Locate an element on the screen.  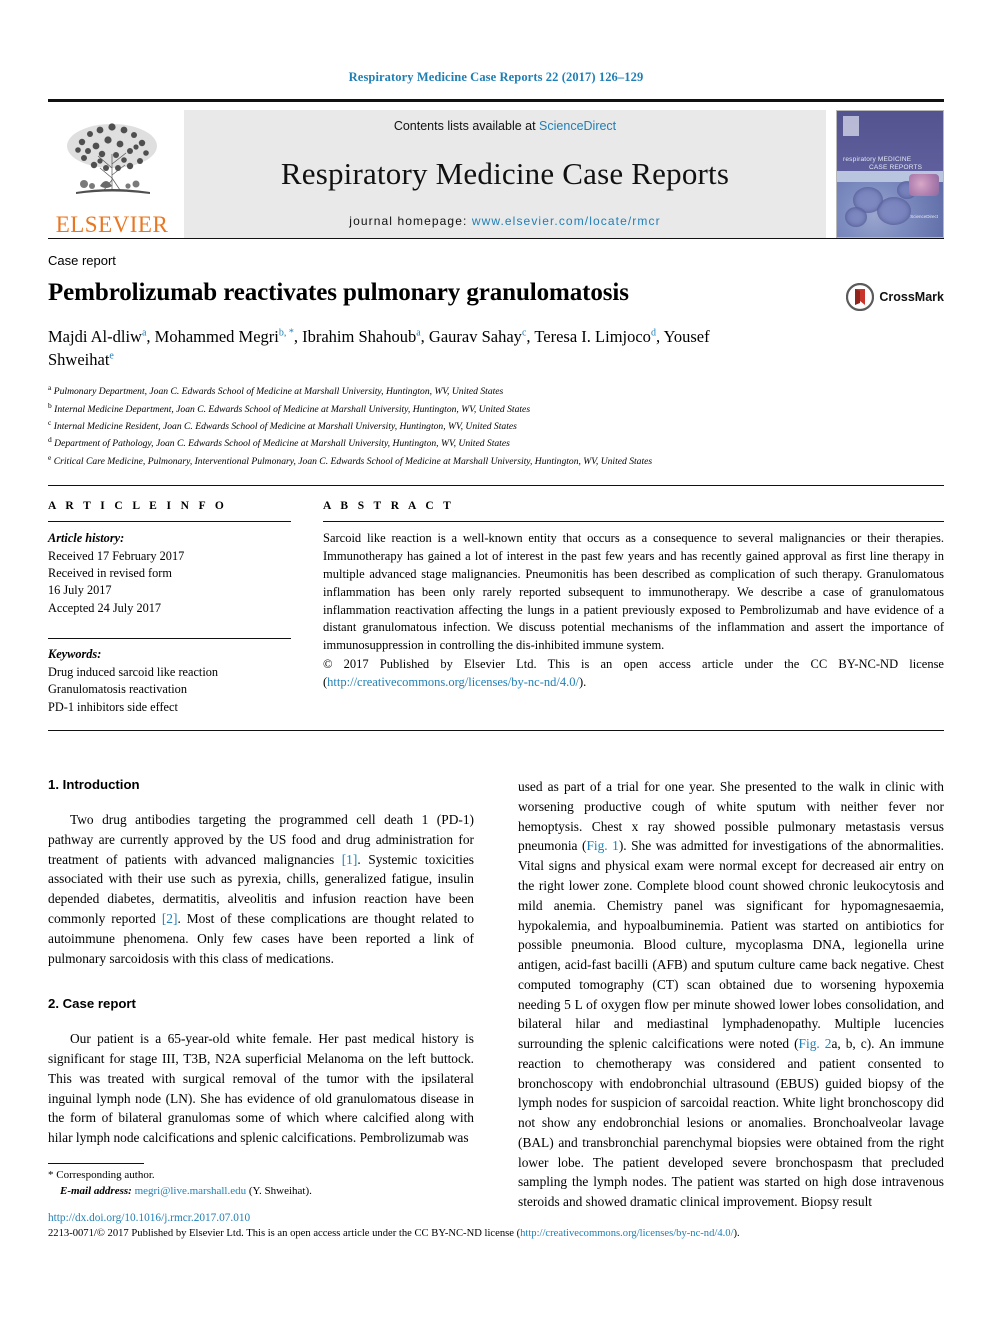
cover-title-line1: respiratory MEDICINE is located at coordinates (877, 160).